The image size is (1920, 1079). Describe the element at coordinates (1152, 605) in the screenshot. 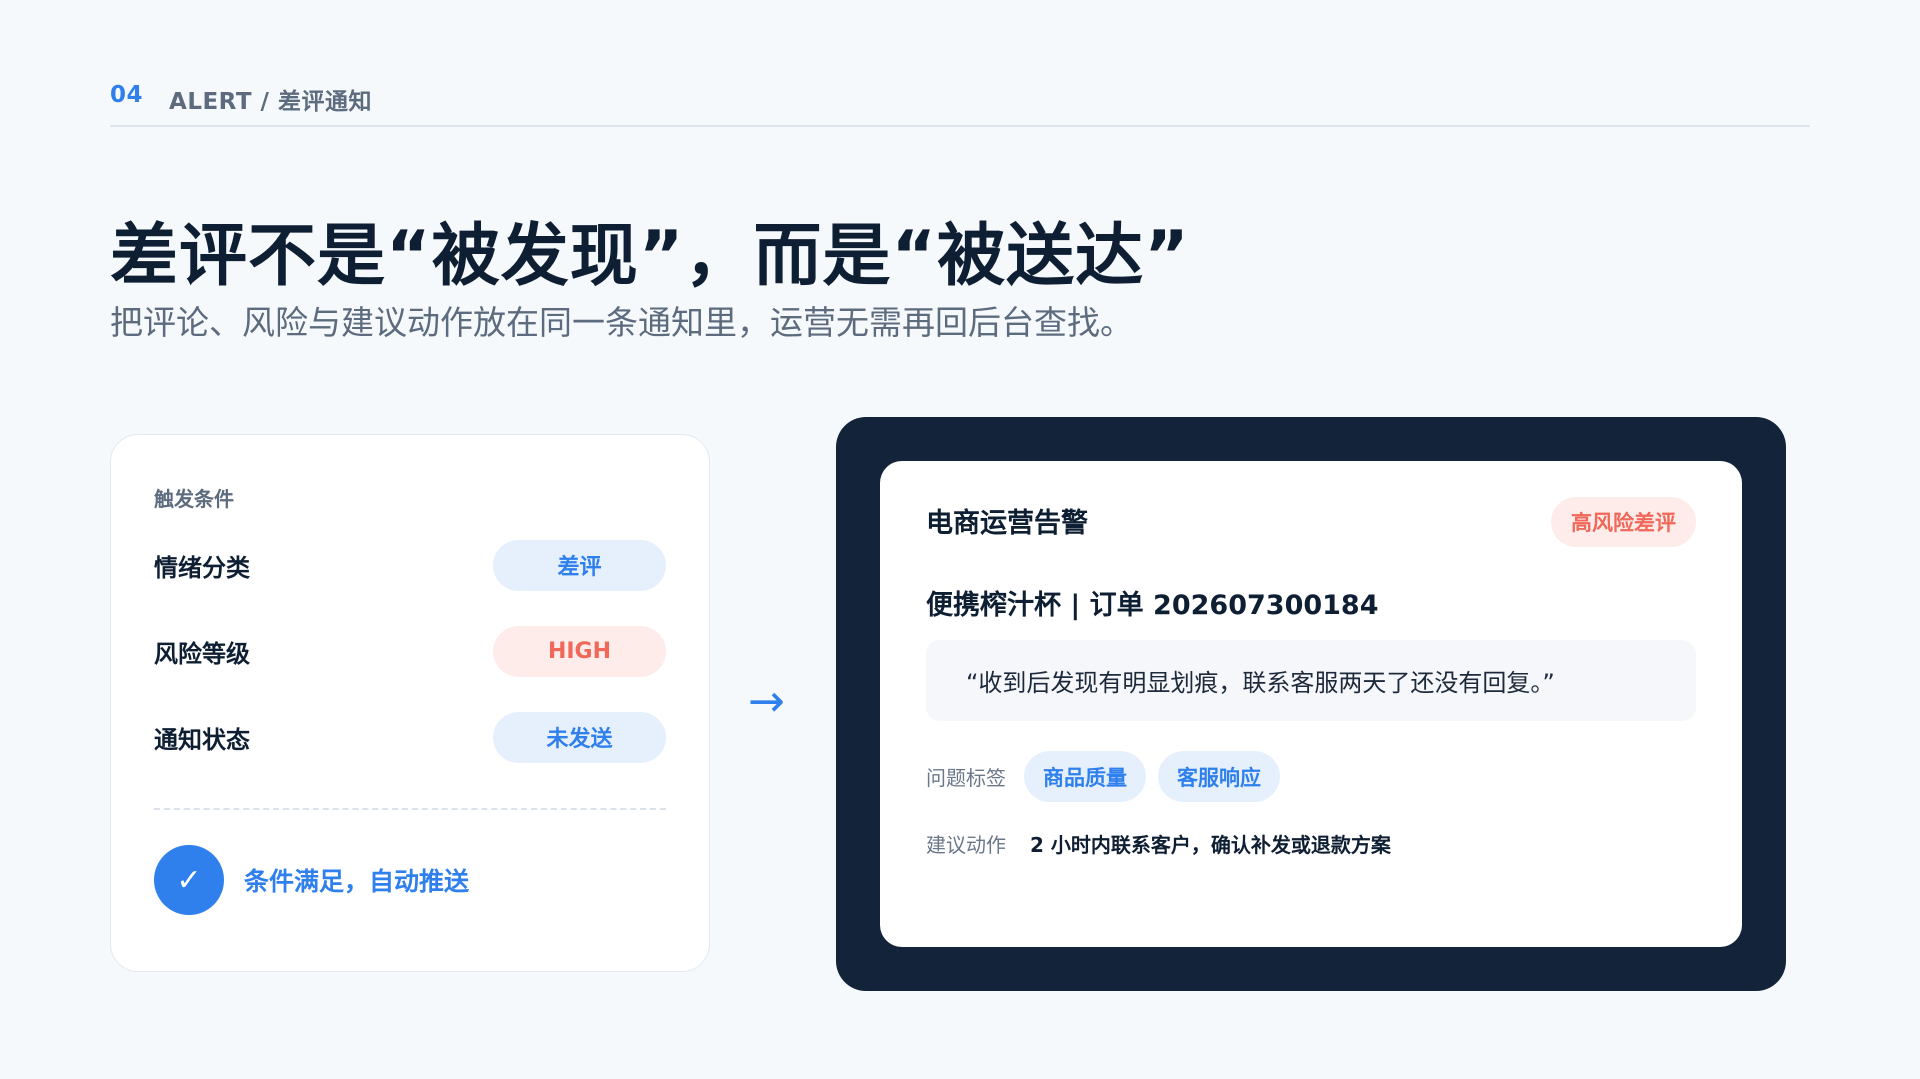

I see `product-order-line: 便携榨汁杯 | 订单 202607300184` at that location.